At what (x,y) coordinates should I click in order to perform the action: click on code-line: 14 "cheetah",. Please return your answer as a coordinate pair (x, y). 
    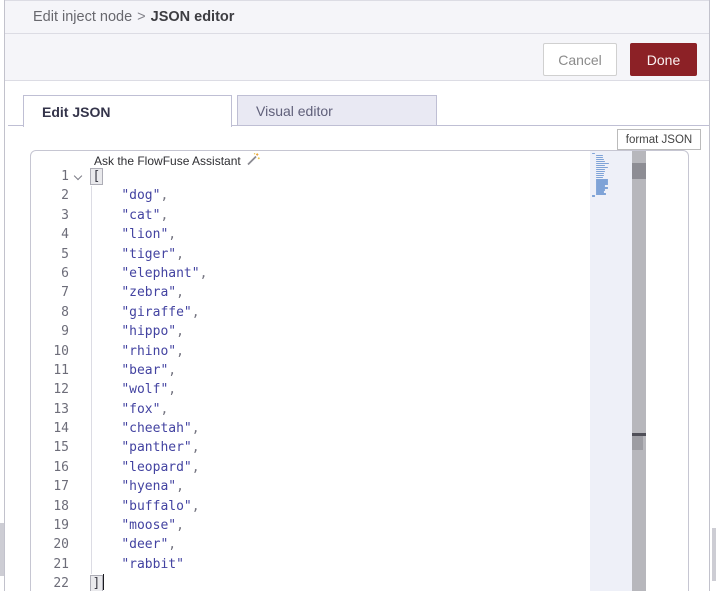
    Looking at the image, I should click on (331, 428).